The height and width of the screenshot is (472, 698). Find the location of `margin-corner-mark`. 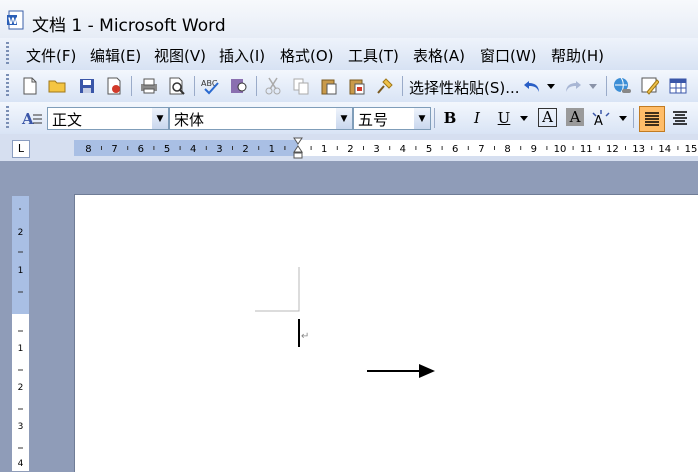

margin-corner-mark is located at coordinates (277, 289).